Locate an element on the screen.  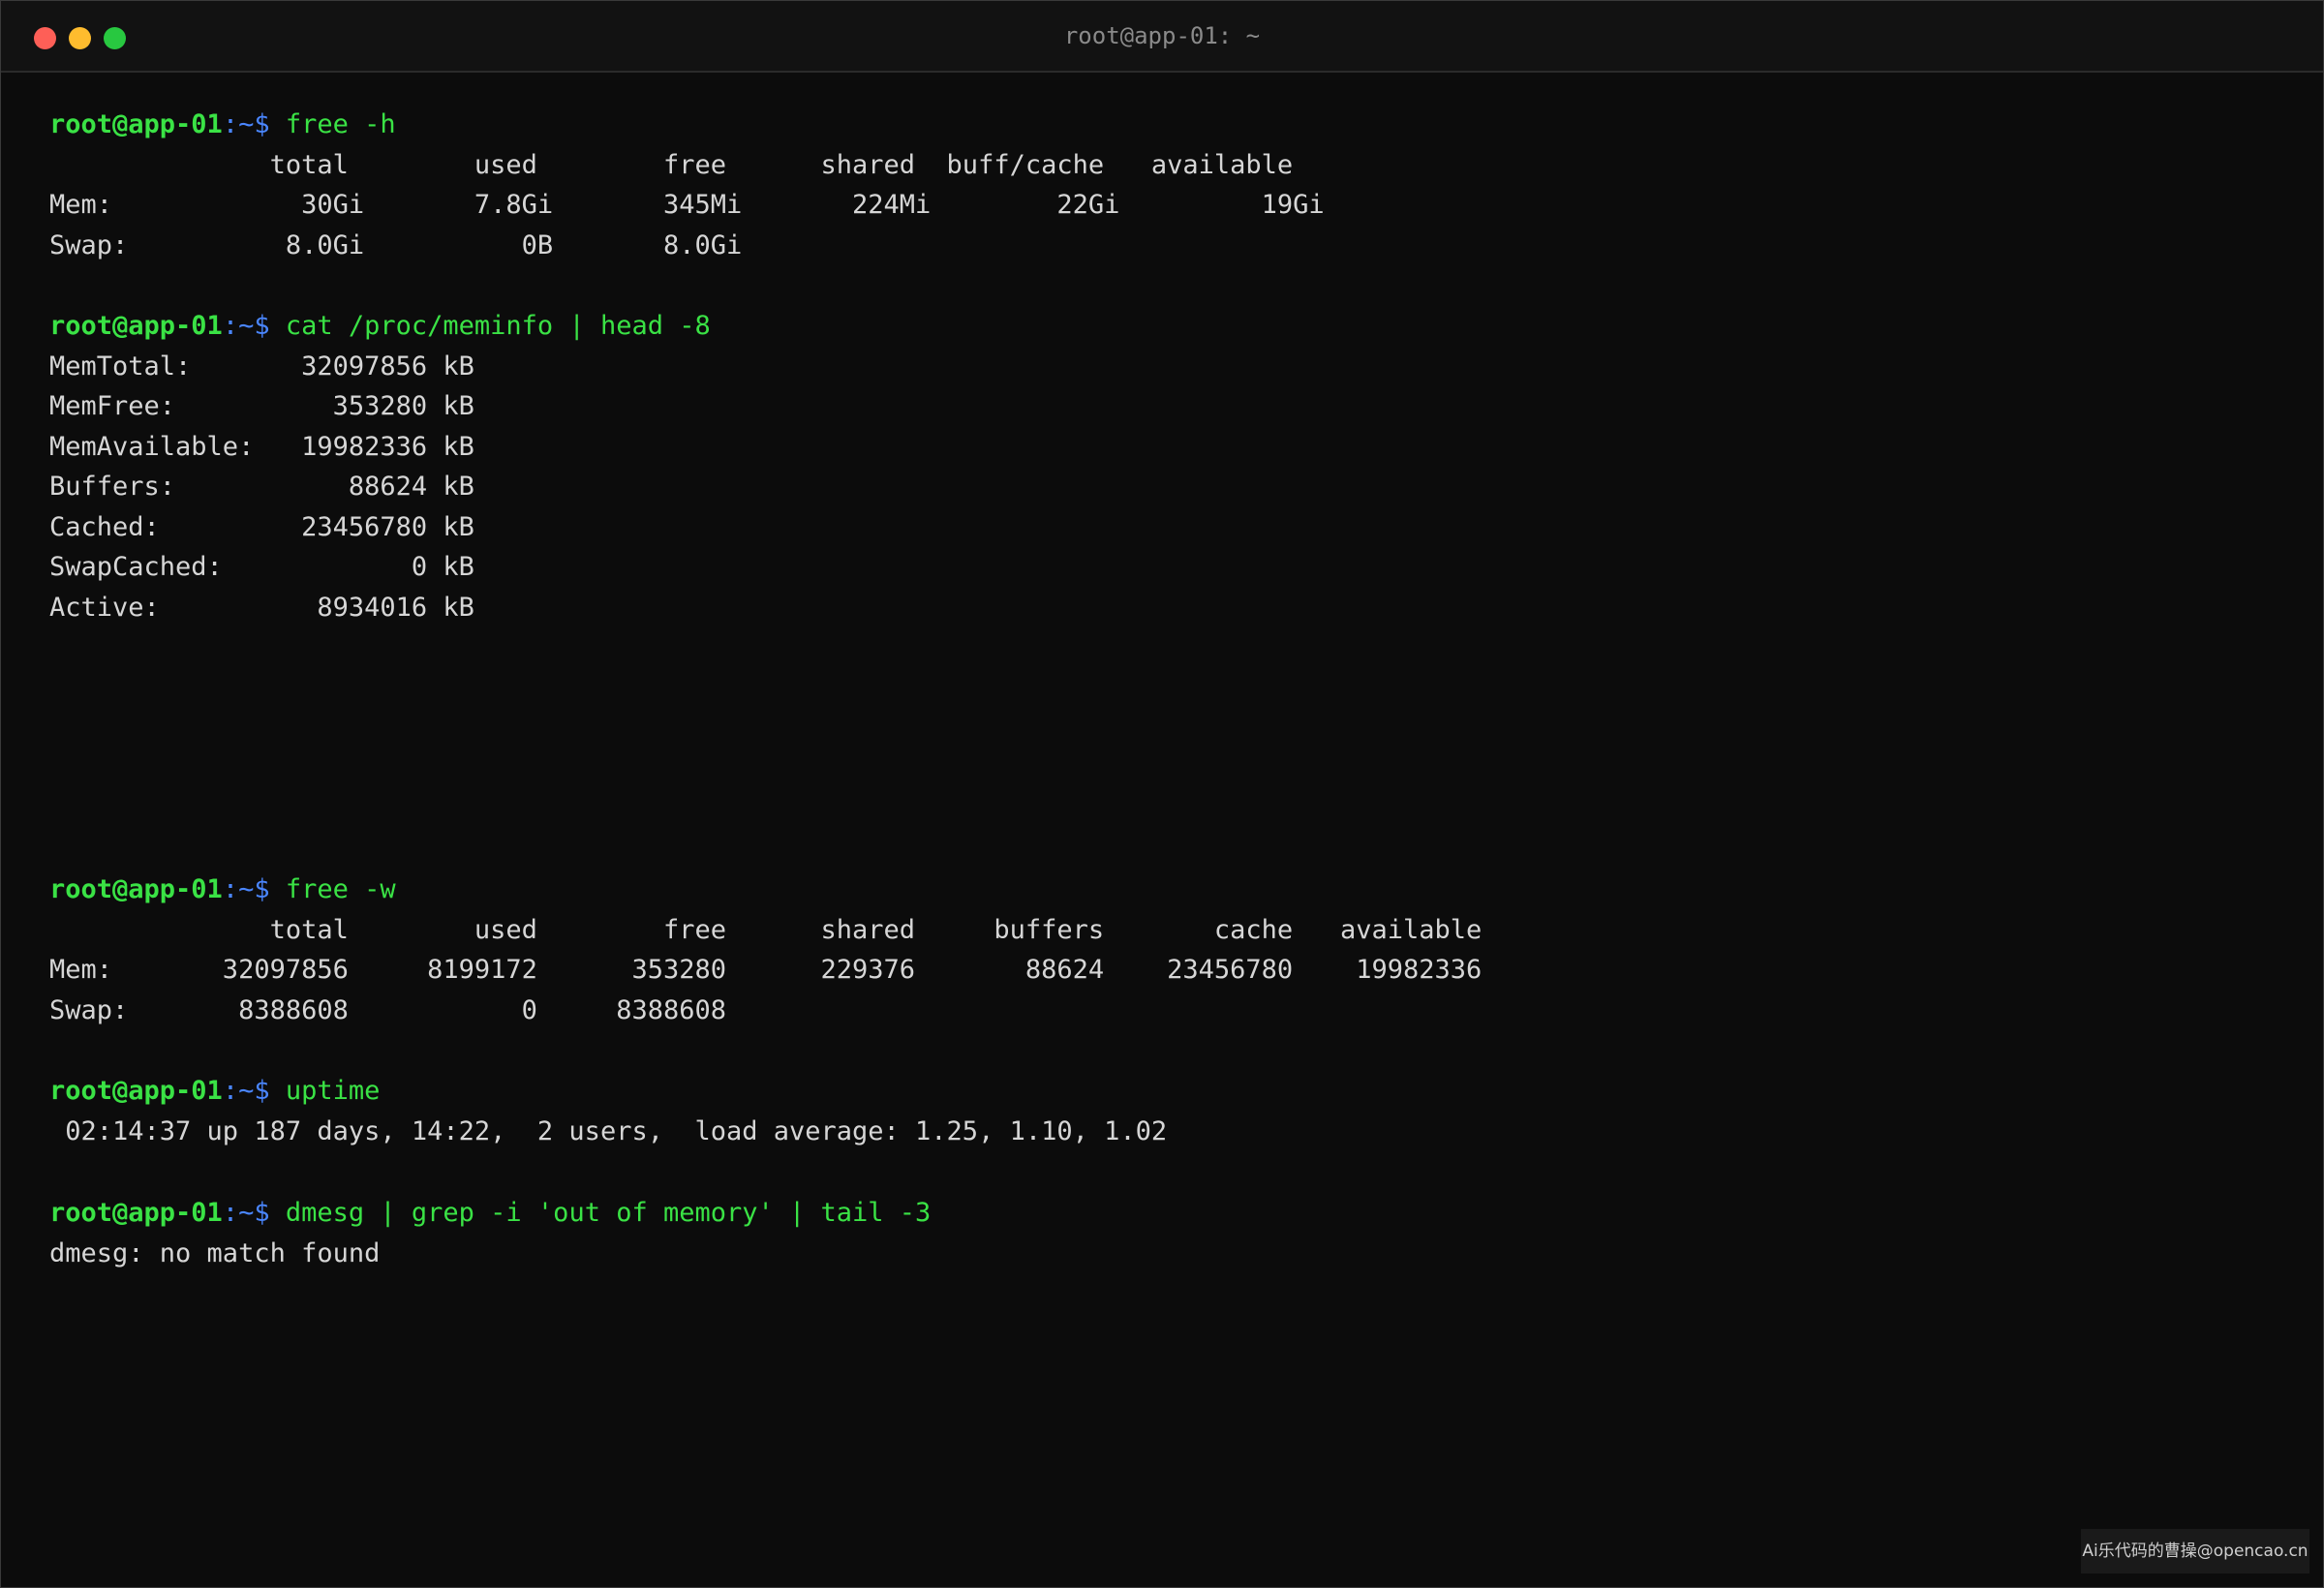
command-text: free -w is located at coordinates (341, 889).